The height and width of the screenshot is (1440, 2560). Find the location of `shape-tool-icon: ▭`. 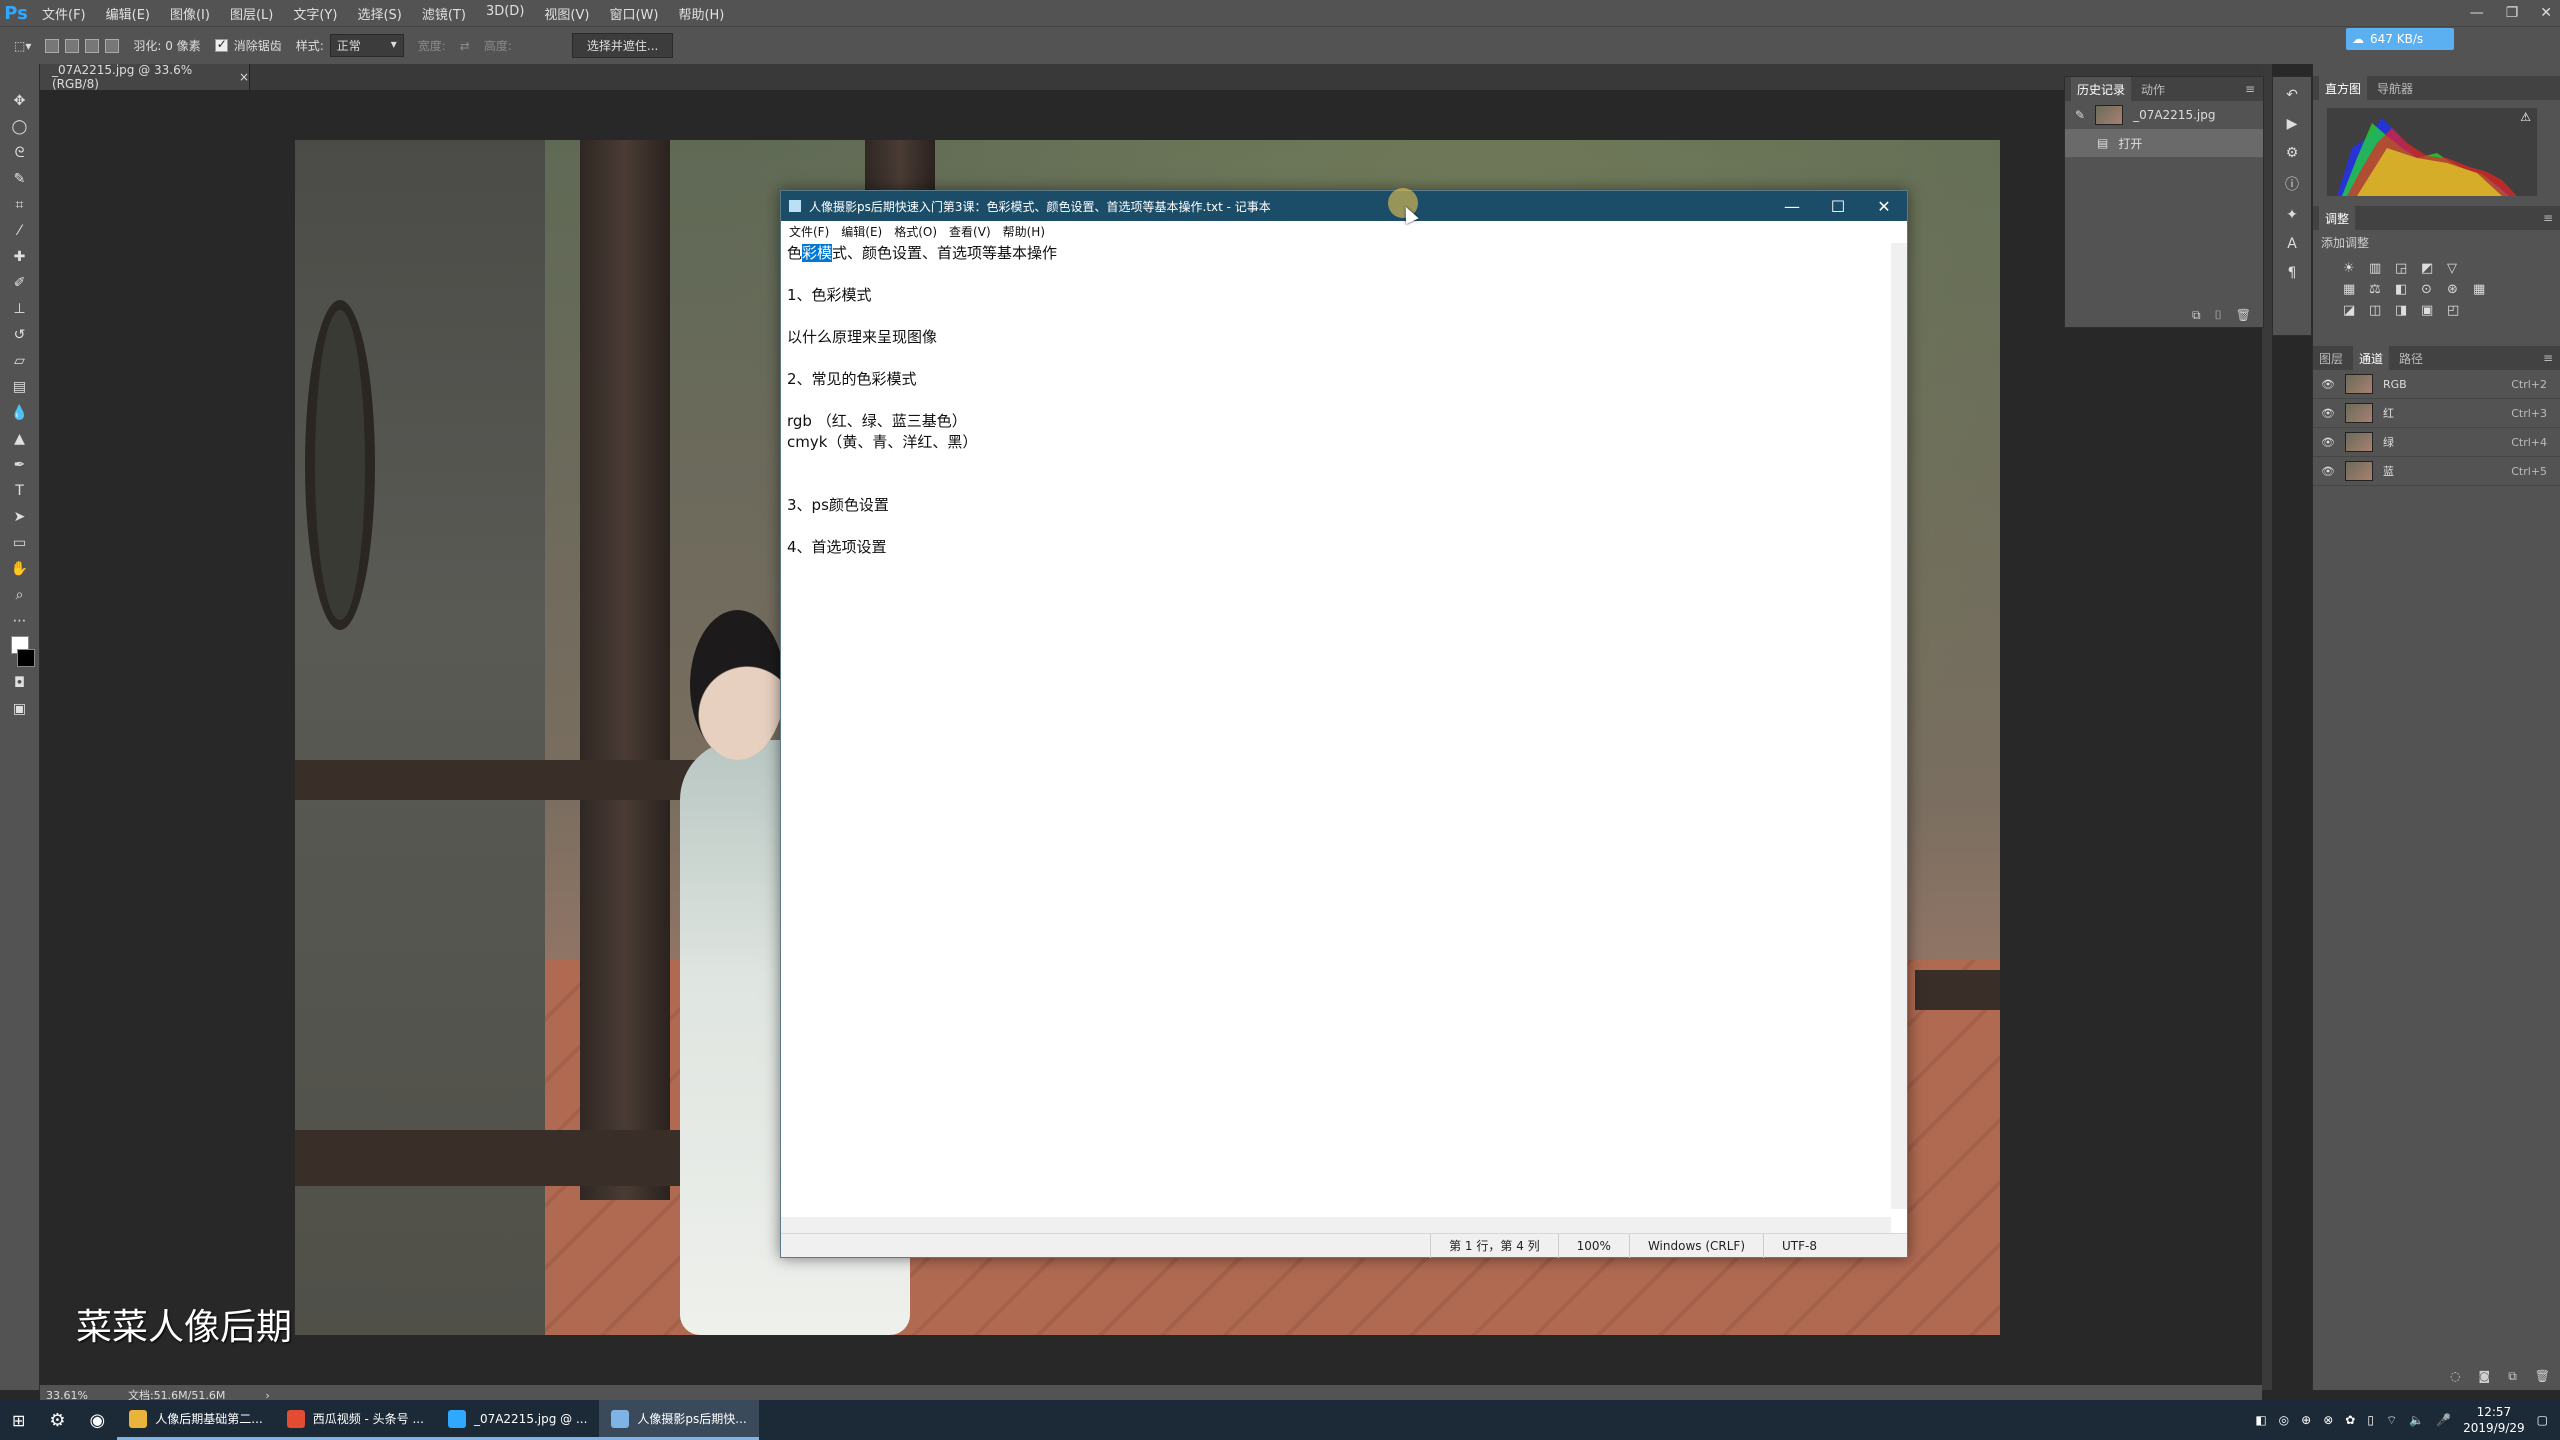

shape-tool-icon: ▭ is located at coordinates (20, 542).